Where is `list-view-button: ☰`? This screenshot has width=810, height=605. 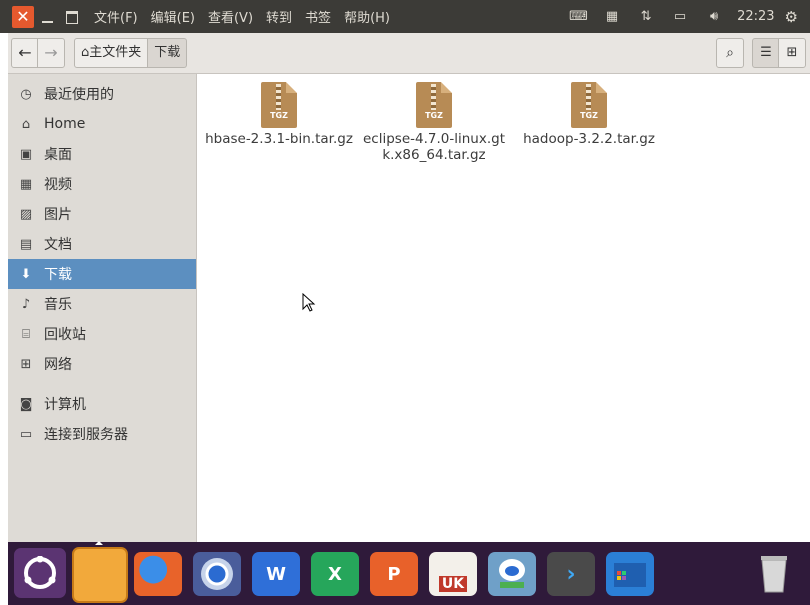 list-view-button: ☰ is located at coordinates (766, 53).